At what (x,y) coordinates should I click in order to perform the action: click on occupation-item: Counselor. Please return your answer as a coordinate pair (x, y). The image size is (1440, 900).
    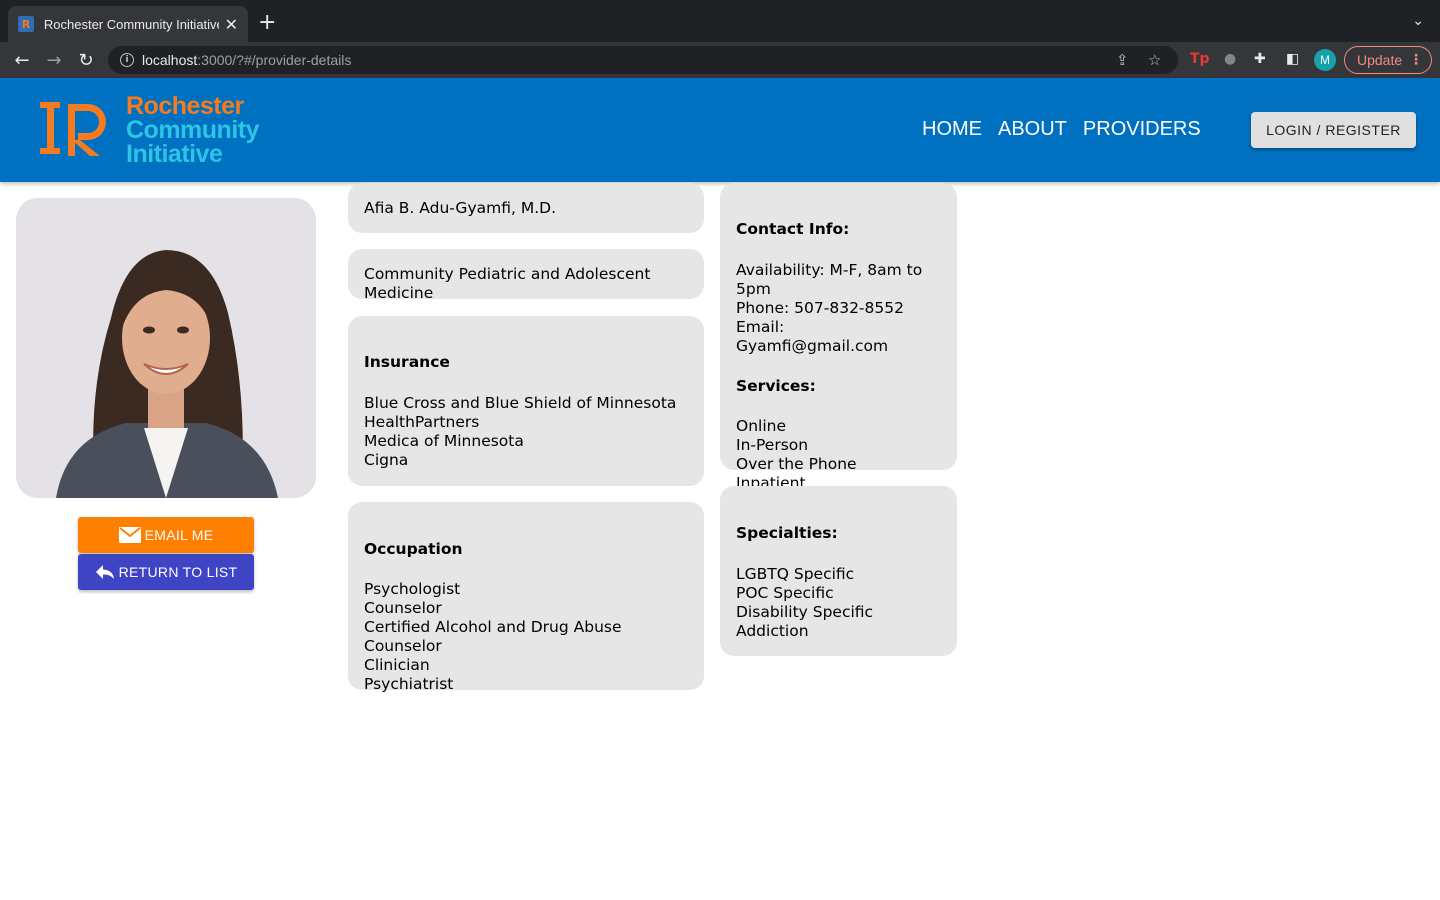
    Looking at the image, I should click on (403, 608).